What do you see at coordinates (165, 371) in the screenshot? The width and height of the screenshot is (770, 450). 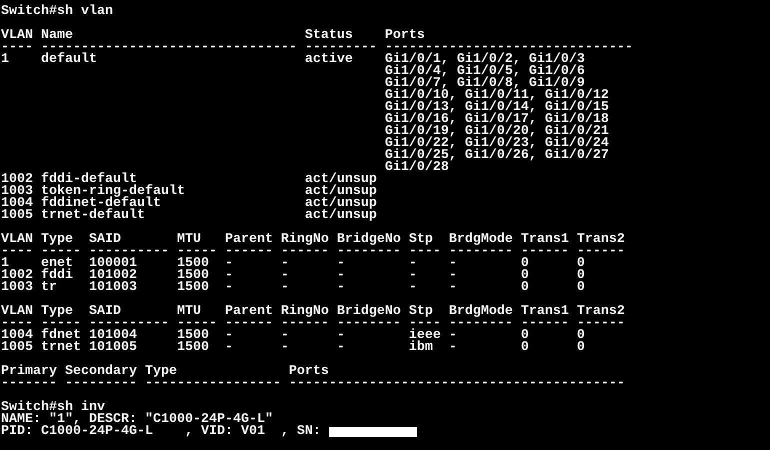 I see `terminal-line: Primary Secondary Type Ports` at bounding box center [165, 371].